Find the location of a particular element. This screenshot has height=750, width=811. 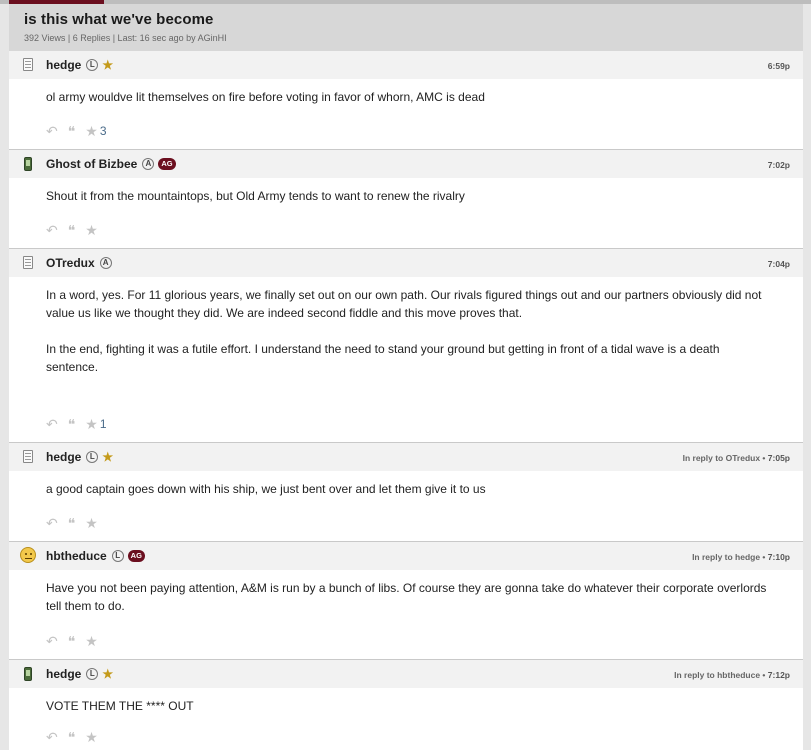

in-reply-to-link: In reply to hbtheduce • is located at coordinates (721, 675).